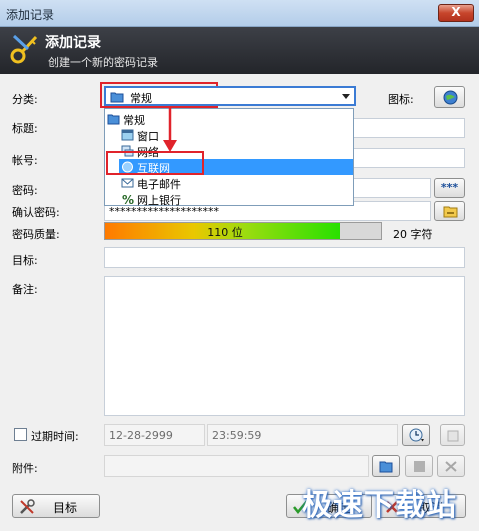 The image size is (479, 531). I want to click on expiry-date-value: 12-28-2999, so click(141, 435).